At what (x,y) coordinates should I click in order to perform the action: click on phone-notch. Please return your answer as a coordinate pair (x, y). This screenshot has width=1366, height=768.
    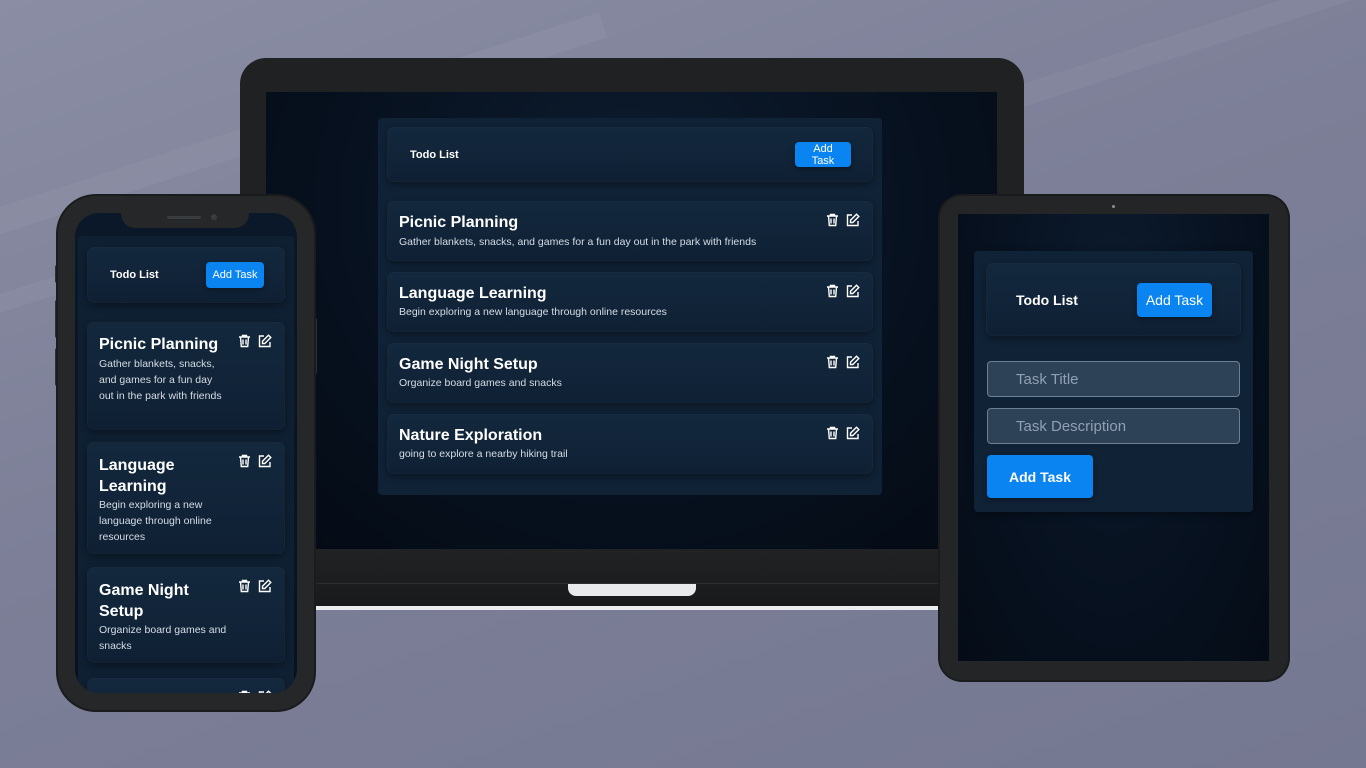
    Looking at the image, I should click on (185, 219).